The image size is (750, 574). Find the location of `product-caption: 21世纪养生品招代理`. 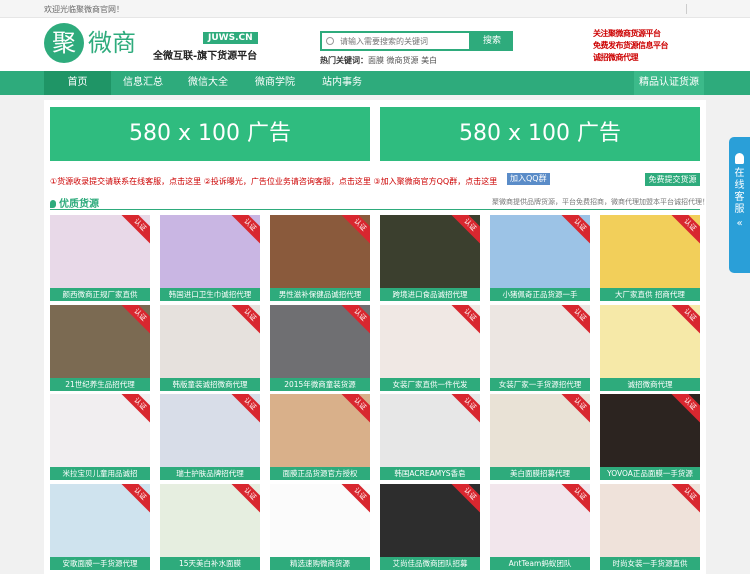

product-caption: 21世纪养生品招代理 is located at coordinates (100, 384).